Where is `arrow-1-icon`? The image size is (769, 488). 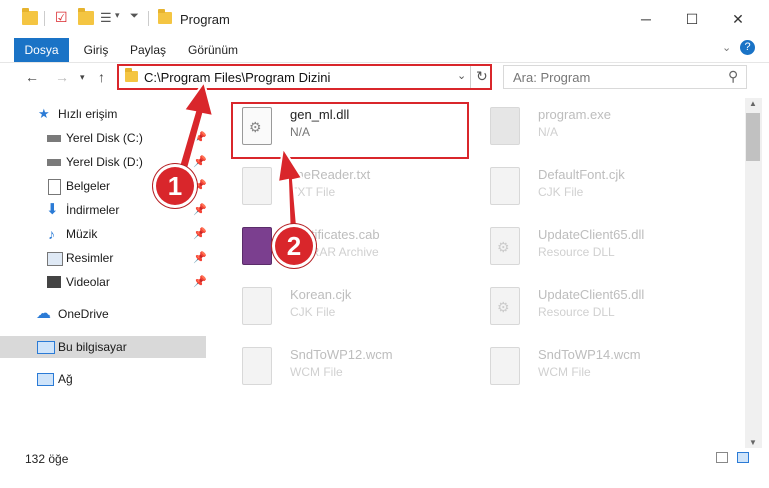
arrow-1-icon is located at coordinates (195, 126).